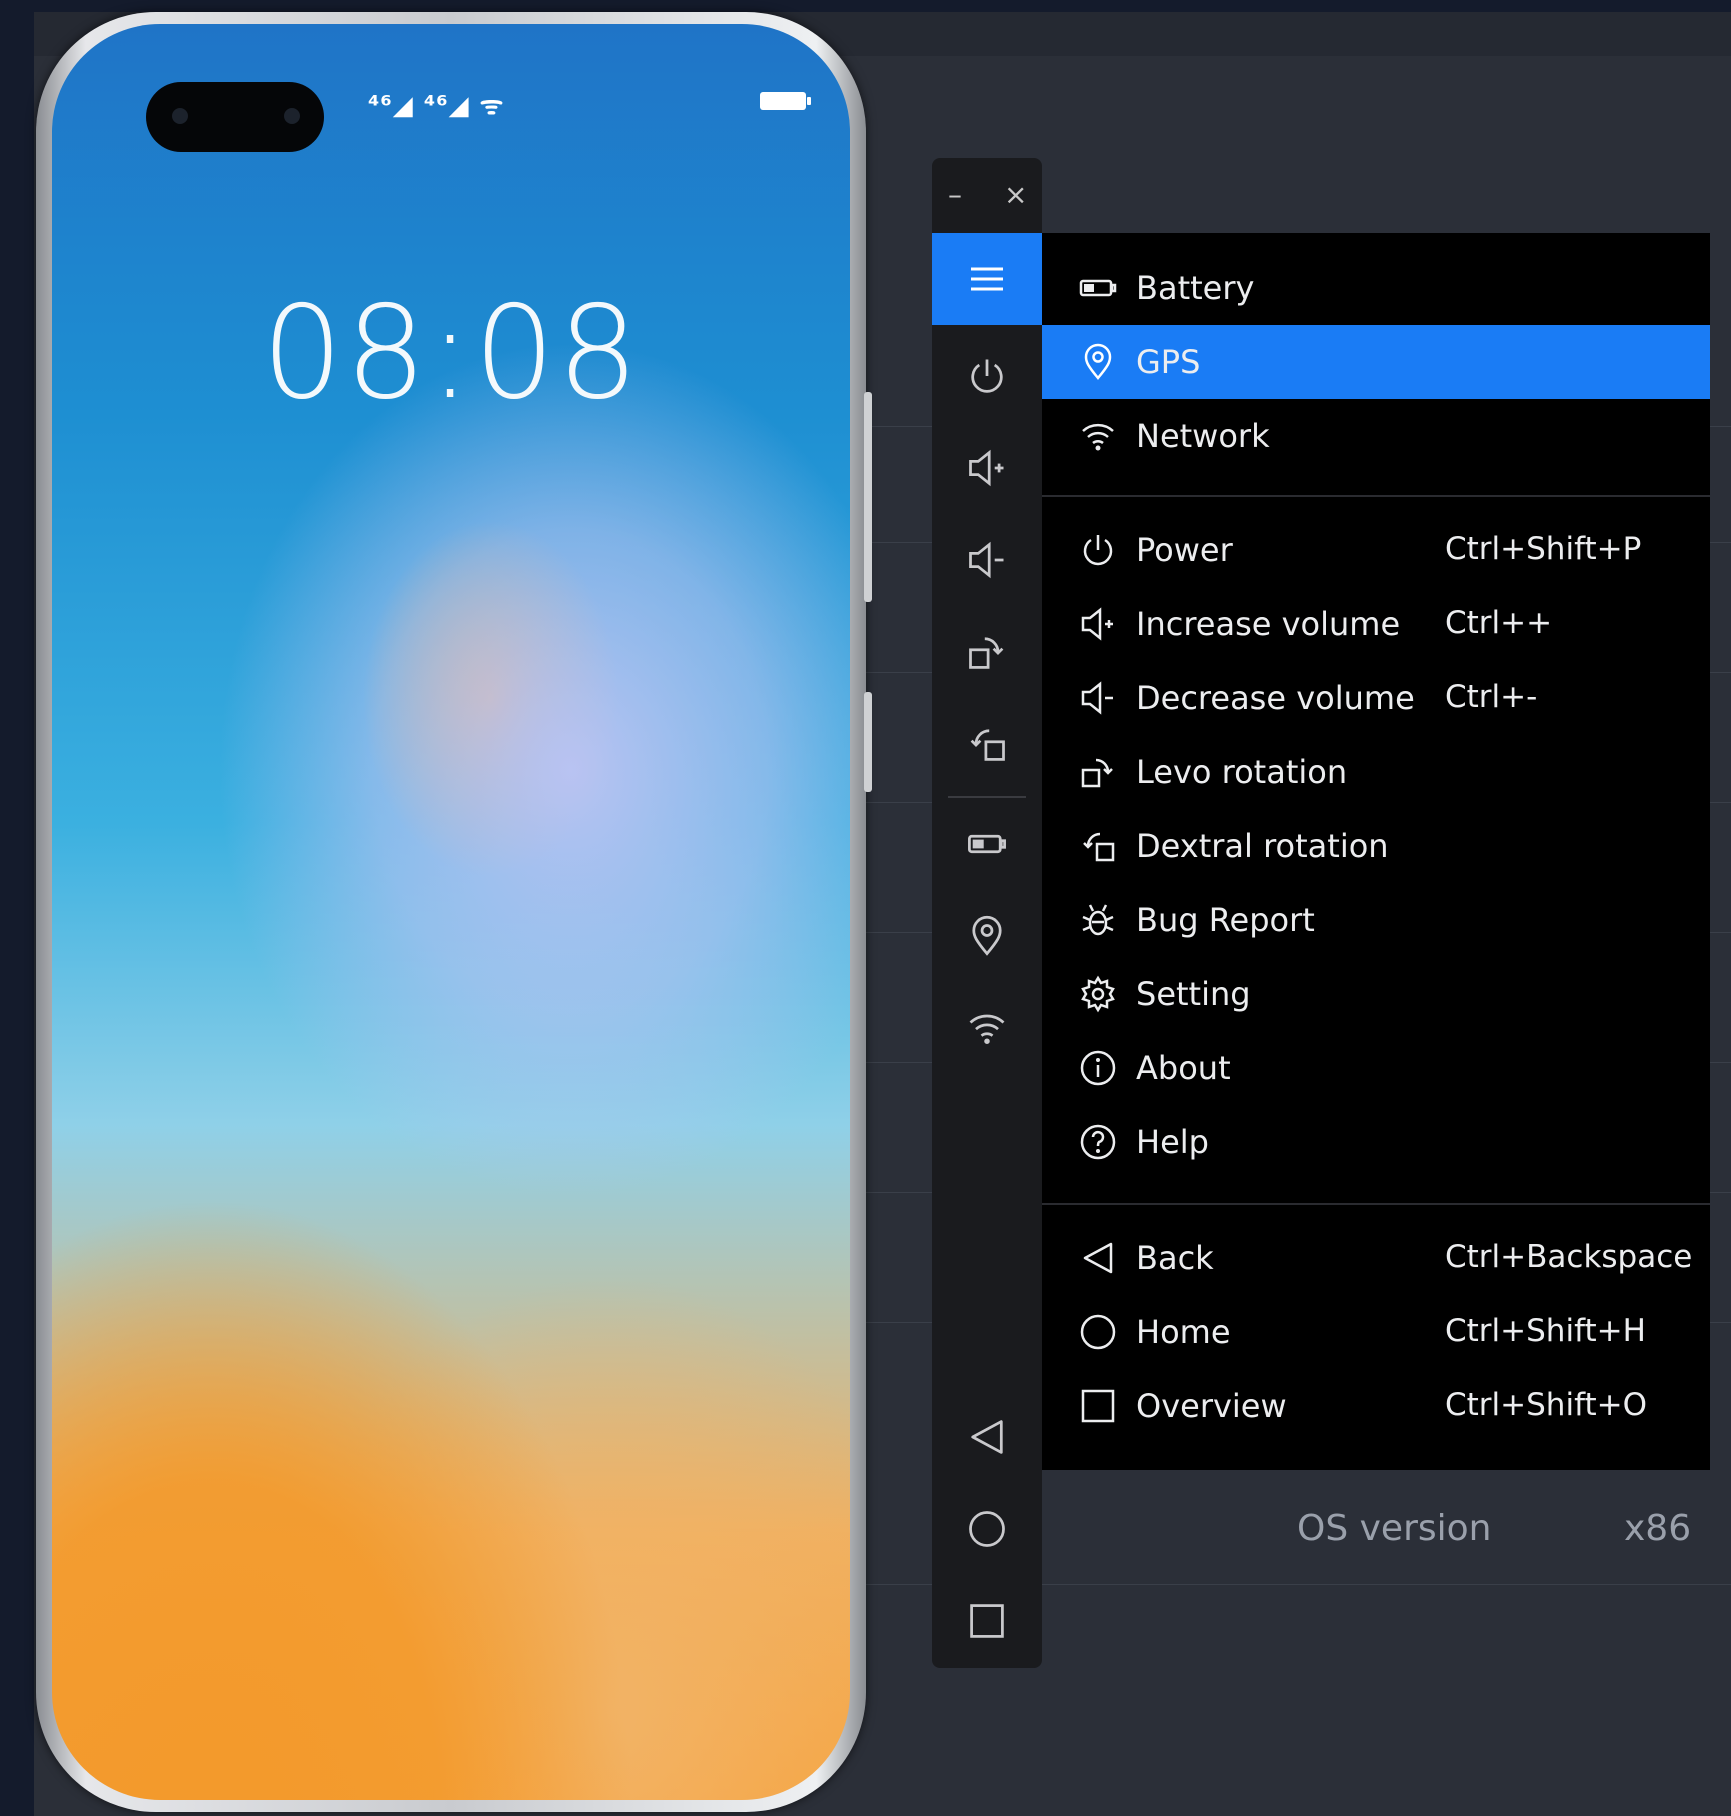  What do you see at coordinates (1376, 436) in the screenshot?
I see `menu-item-network: Network` at bounding box center [1376, 436].